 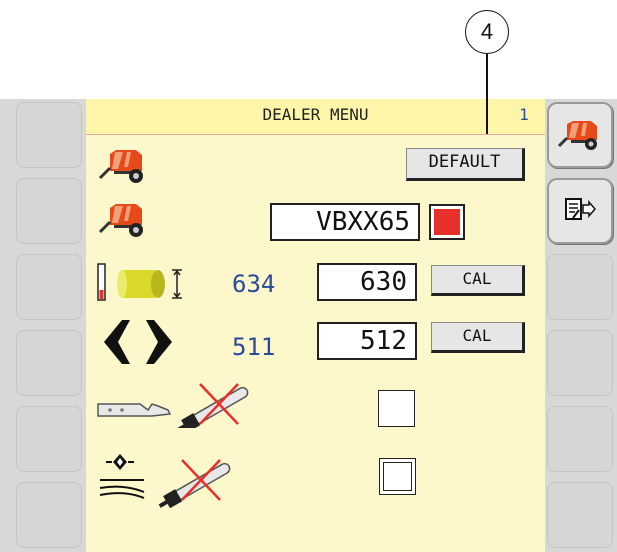 What do you see at coordinates (120, 220) in the screenshot?
I see `baler-model-icon` at bounding box center [120, 220].